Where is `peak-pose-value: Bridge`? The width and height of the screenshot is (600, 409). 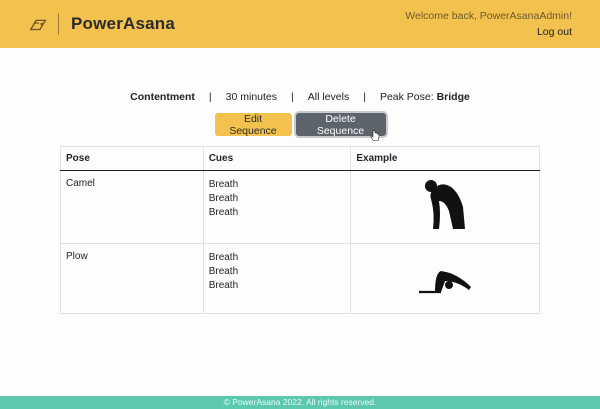 peak-pose-value: Bridge is located at coordinates (453, 97).